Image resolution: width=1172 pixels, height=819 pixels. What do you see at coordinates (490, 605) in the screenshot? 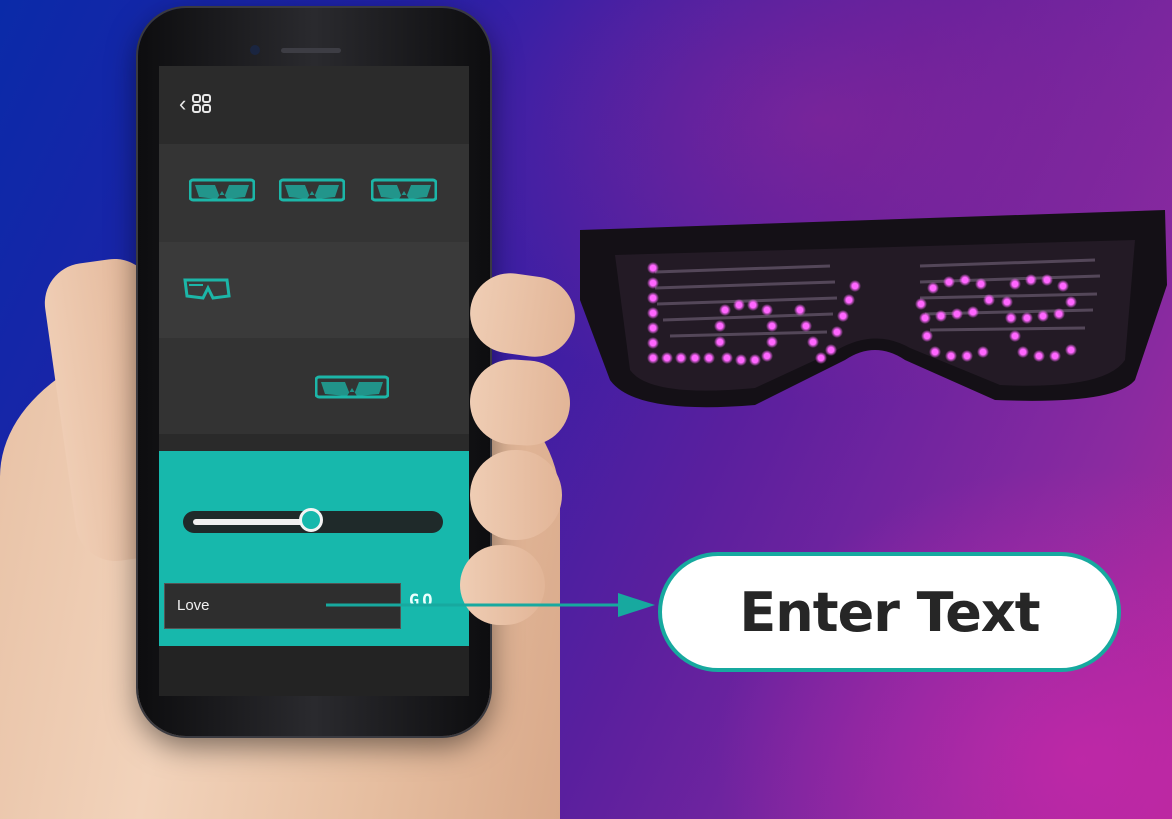
I see `callout-arrow` at bounding box center [490, 605].